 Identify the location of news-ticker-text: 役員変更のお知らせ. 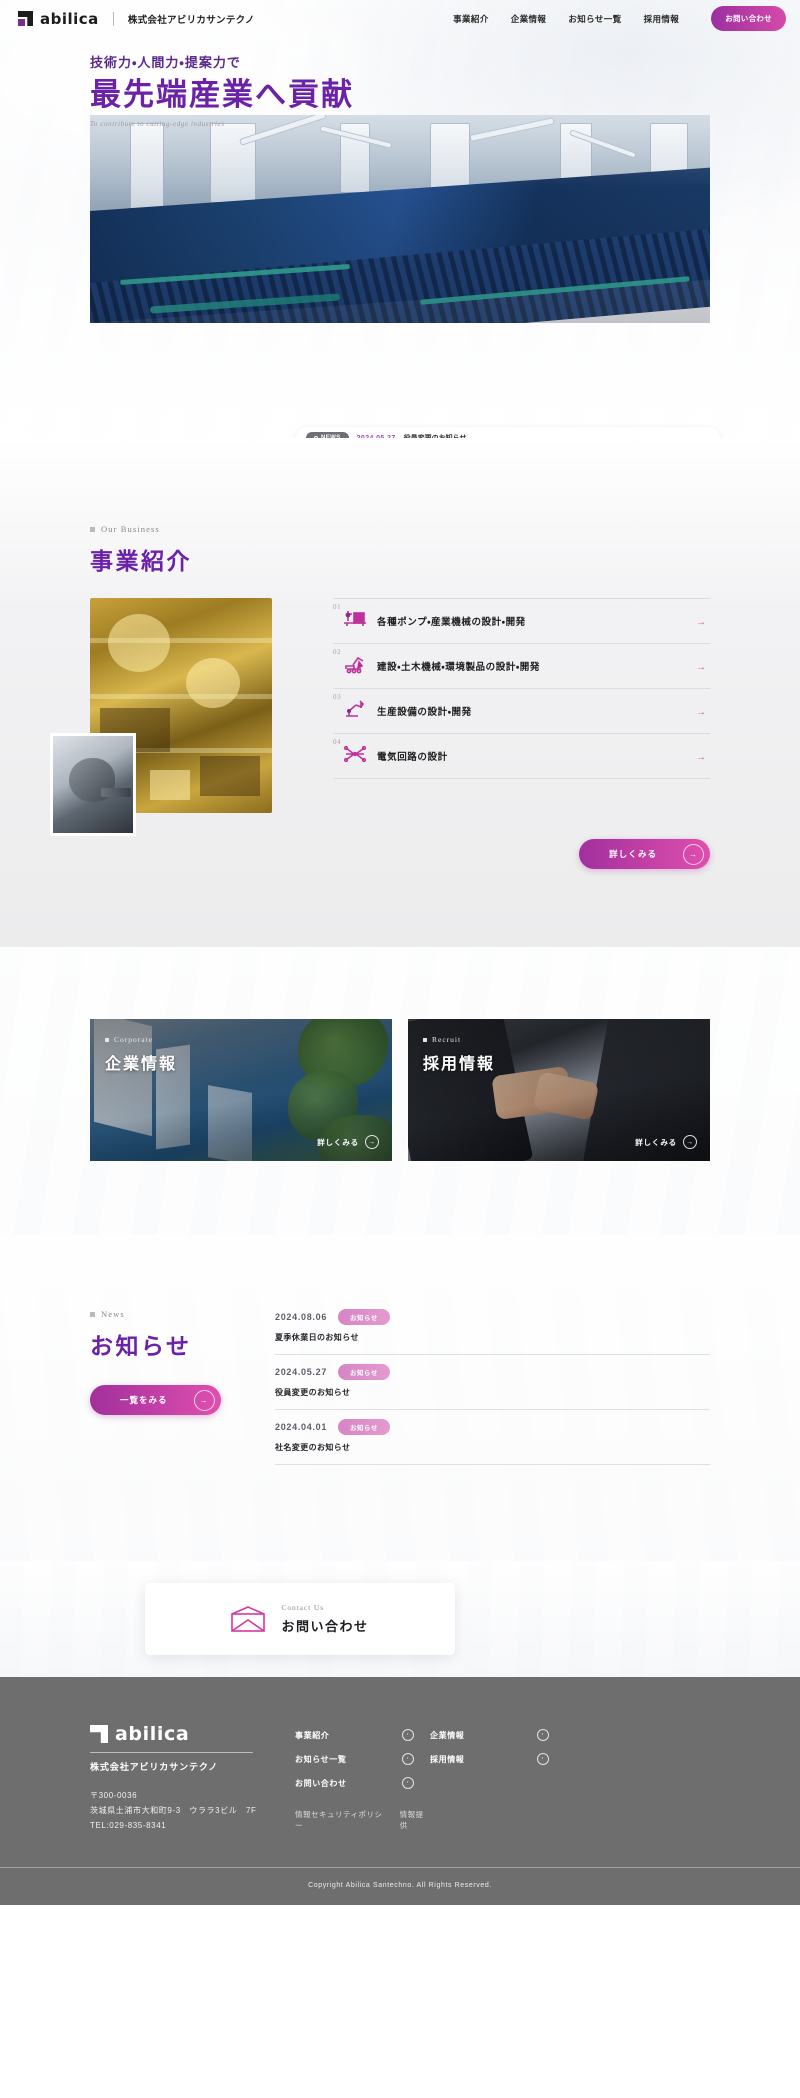
(435, 435).